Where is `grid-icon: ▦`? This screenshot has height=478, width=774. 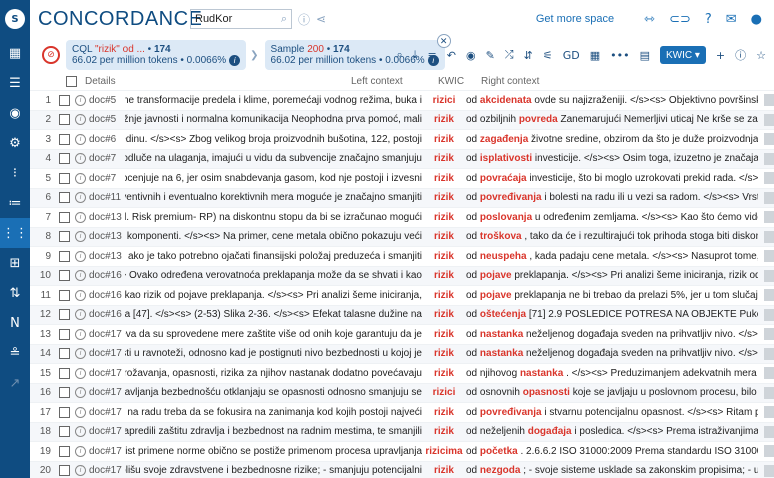 grid-icon: ▦ is located at coordinates (595, 55).